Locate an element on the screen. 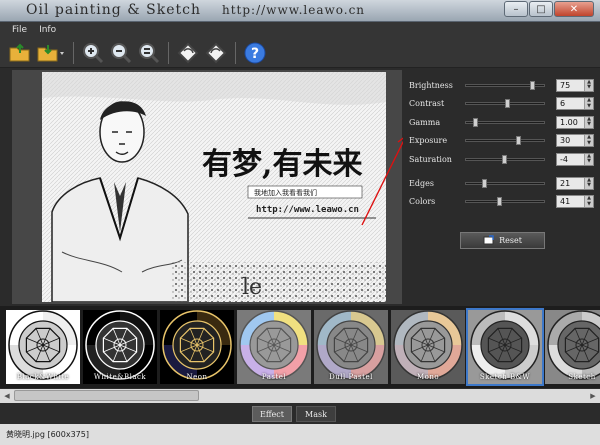 The image size is (600, 445). reset-label: Reset is located at coordinates (510, 240).